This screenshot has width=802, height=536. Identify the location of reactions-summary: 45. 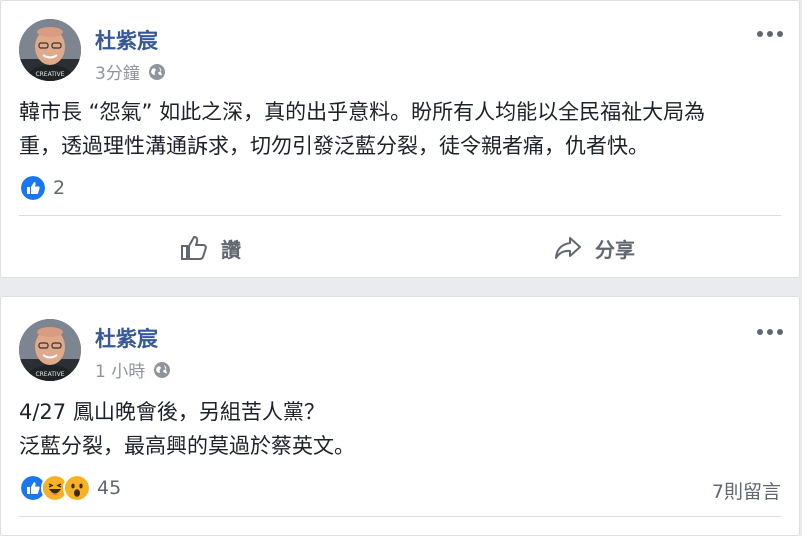
(70, 488).